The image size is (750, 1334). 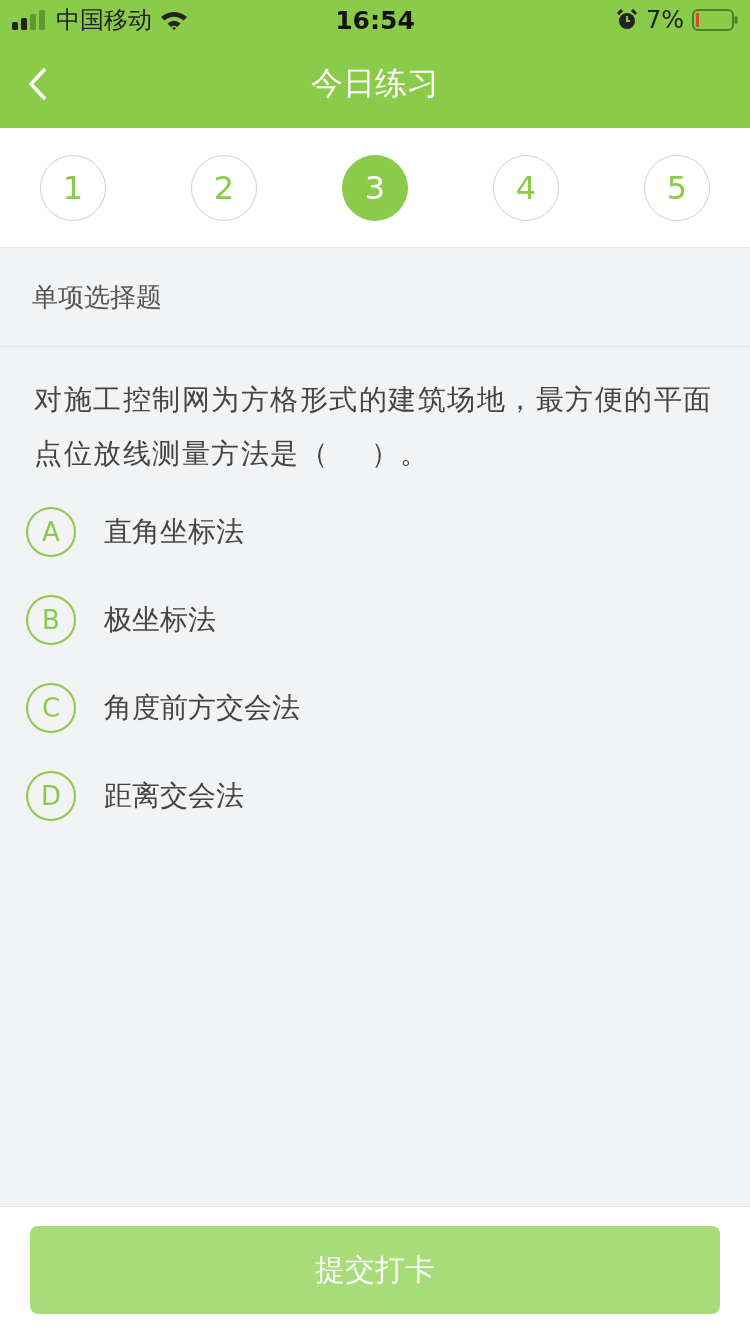 I want to click on option-text: 角度前方交会法, so click(x=202, y=708).